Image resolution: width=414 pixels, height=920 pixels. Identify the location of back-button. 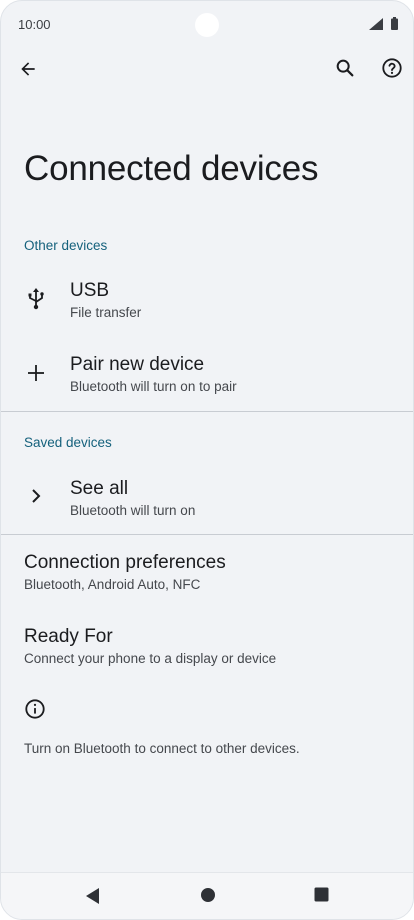
(28, 69).